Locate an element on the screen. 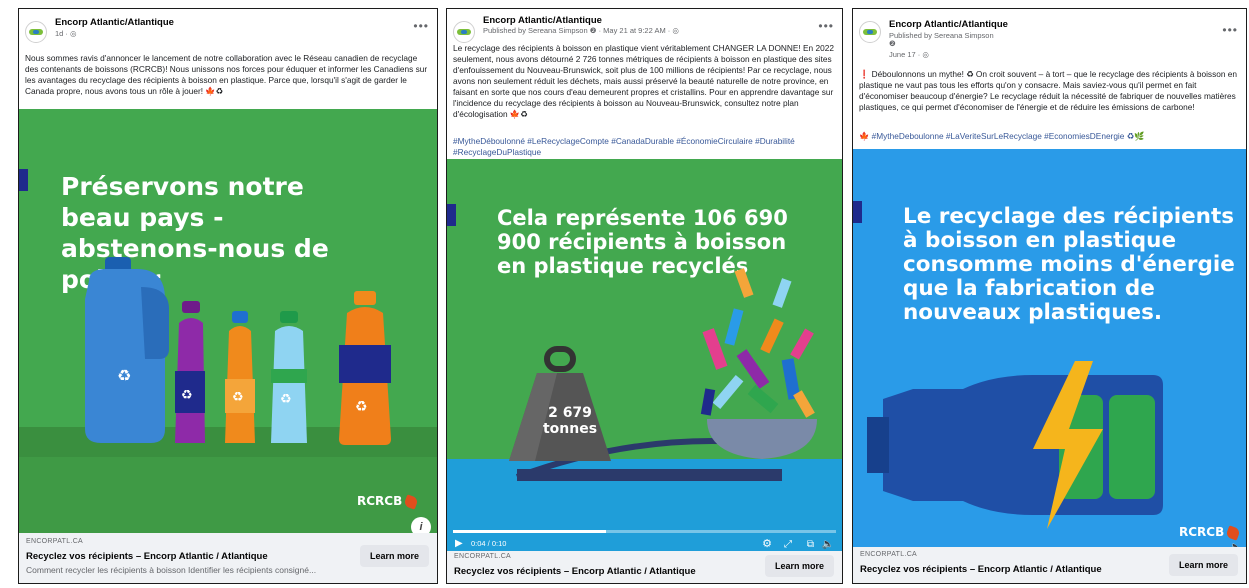 The height and width of the screenshot is (588, 1249). jug-bottle: ♻ is located at coordinates (127, 350).